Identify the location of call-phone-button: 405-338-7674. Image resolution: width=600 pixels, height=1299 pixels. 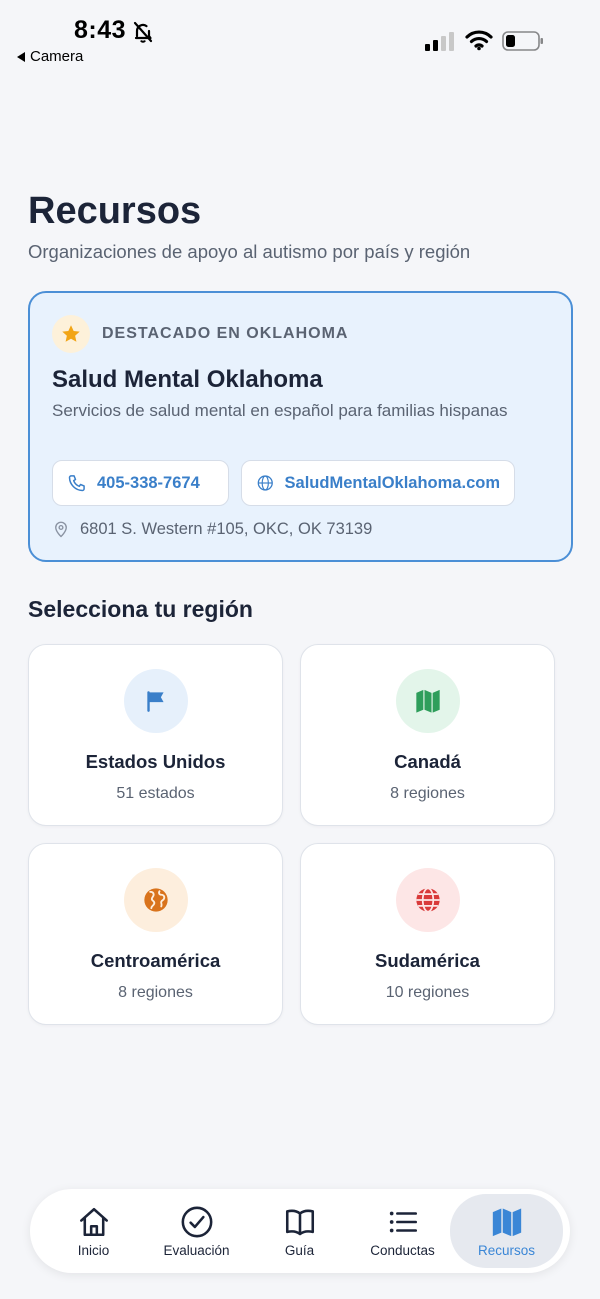
(140, 483).